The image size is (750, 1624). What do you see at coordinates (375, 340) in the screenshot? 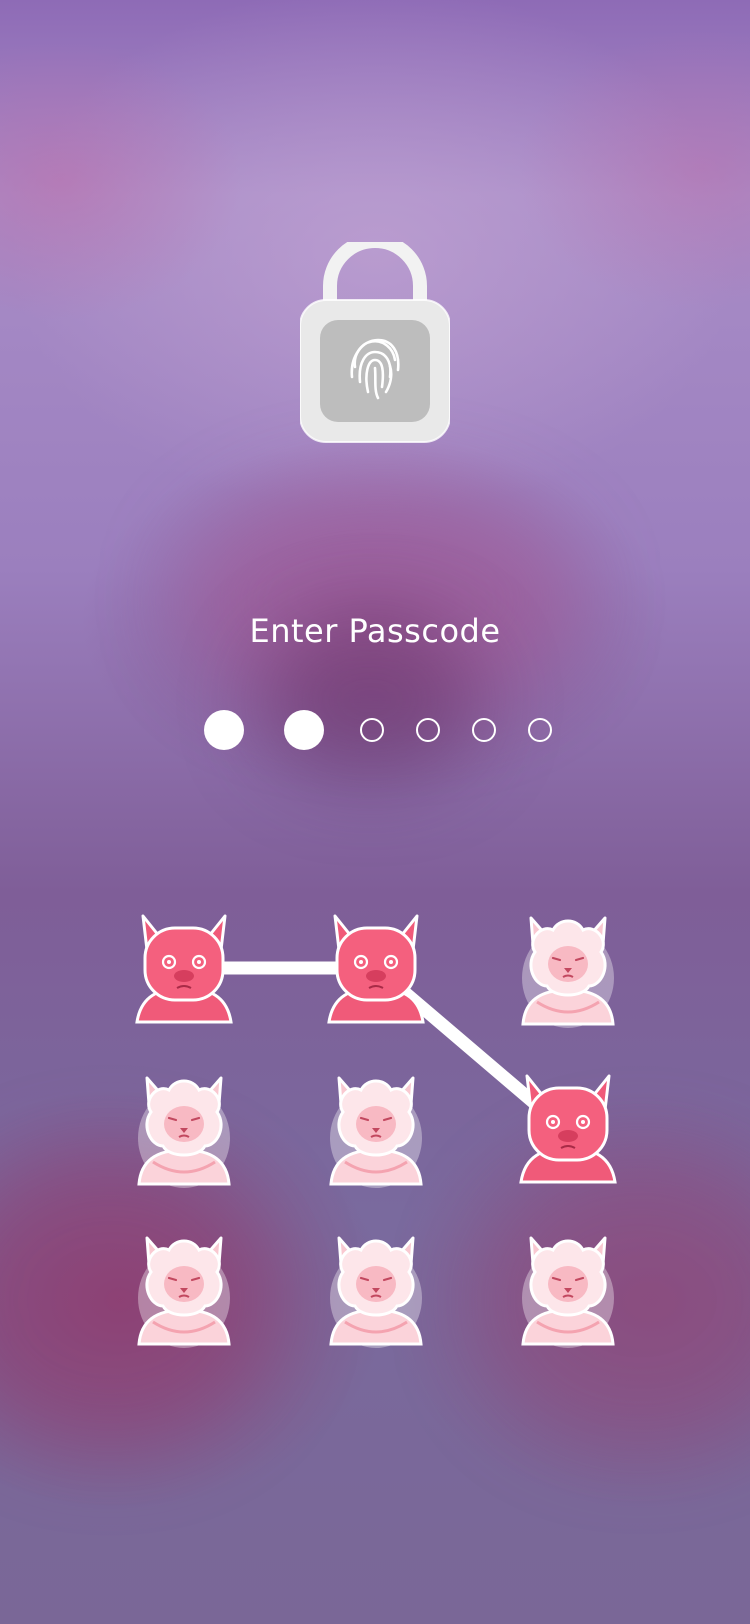
I see `fingerprint-padlock-icon` at bounding box center [375, 340].